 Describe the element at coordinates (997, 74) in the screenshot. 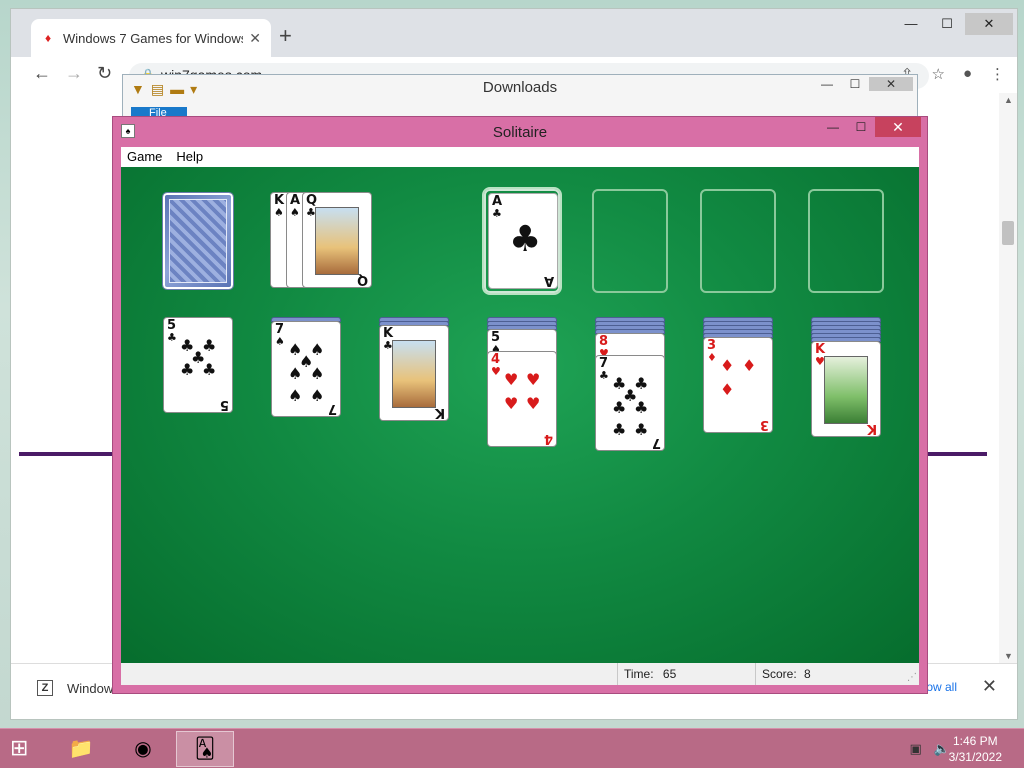

I see `menu-kebab-icon: ⋮` at that location.